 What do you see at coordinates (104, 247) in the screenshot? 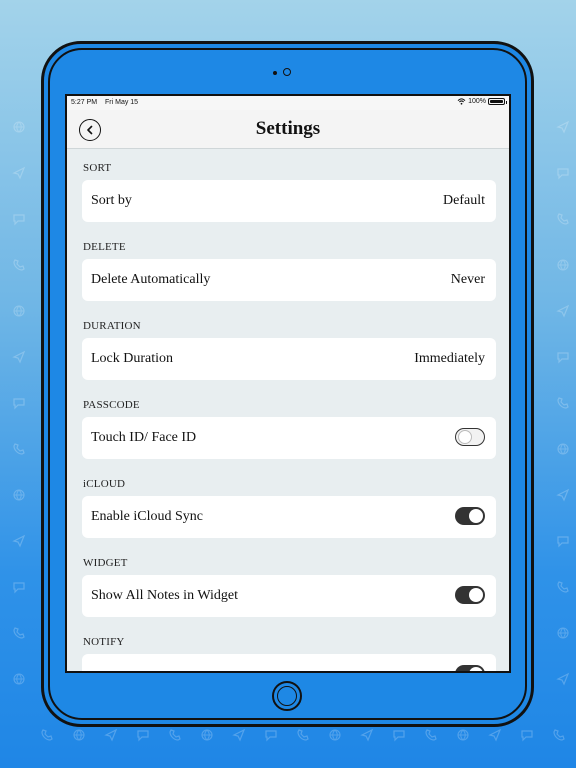
I see `section-header-delete: DELETE` at bounding box center [104, 247].